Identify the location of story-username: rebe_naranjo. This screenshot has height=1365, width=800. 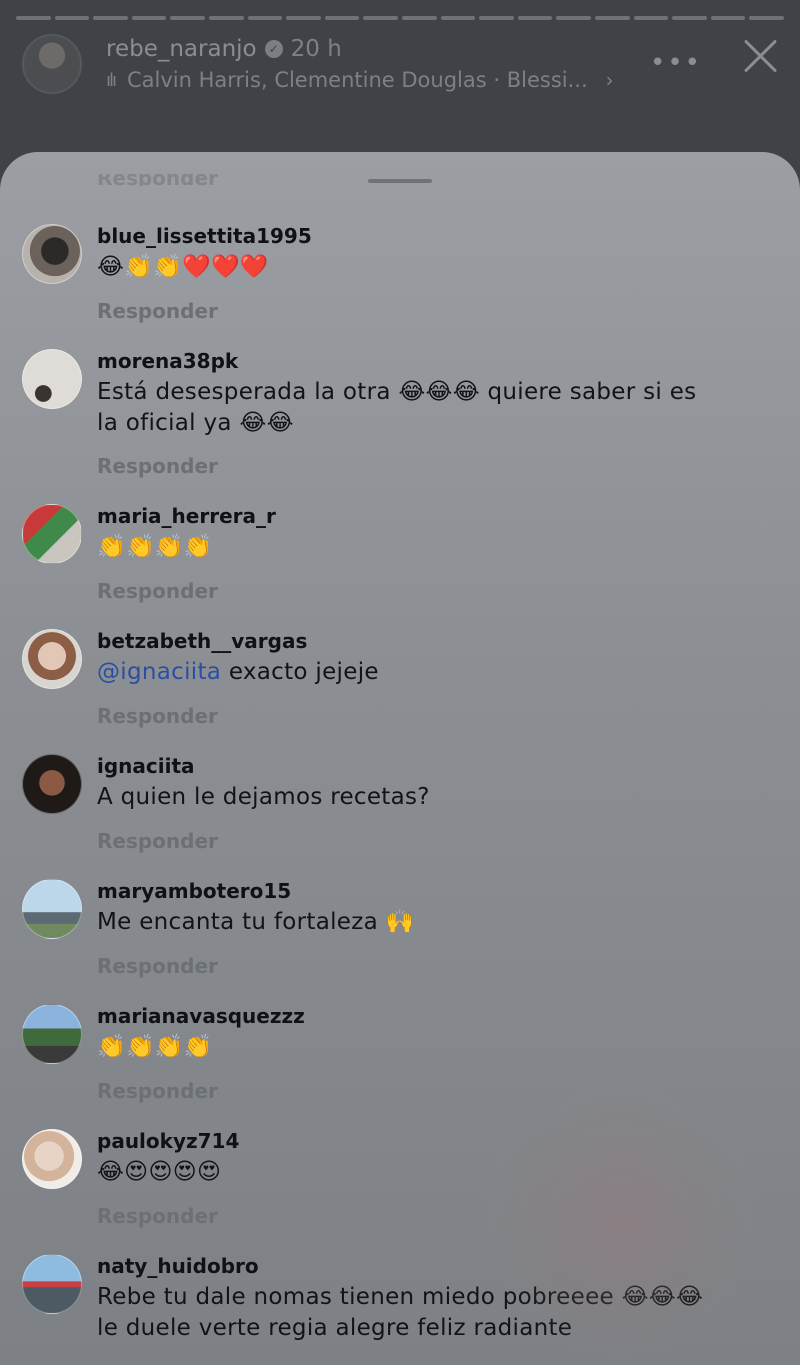
(181, 49).